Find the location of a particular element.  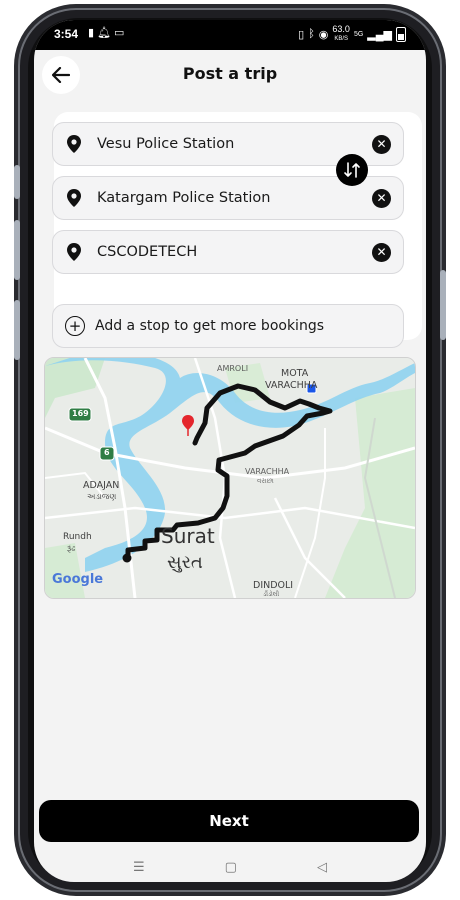

map-label-169: 169 is located at coordinates (80, 413).